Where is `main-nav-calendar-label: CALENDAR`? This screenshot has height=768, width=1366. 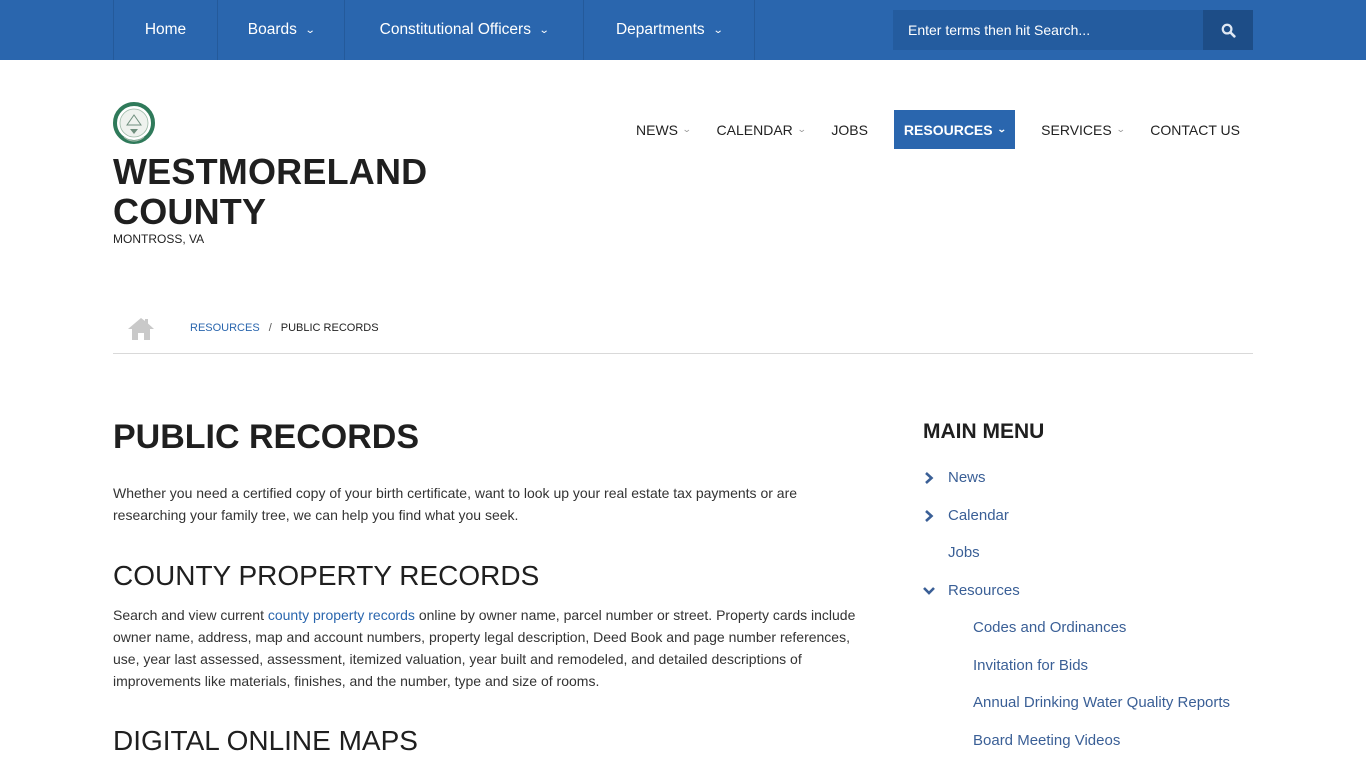
main-nav-calendar-label: CALENDAR is located at coordinates (754, 129).